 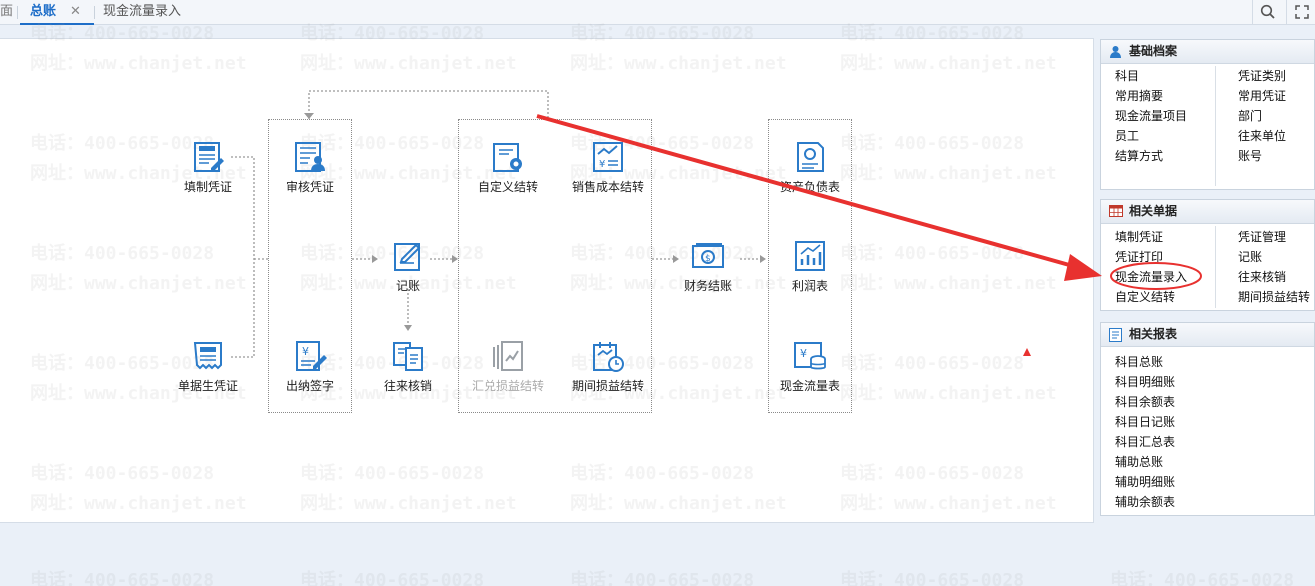 I want to click on node-label: 填制凭证, so click(x=207, y=187).